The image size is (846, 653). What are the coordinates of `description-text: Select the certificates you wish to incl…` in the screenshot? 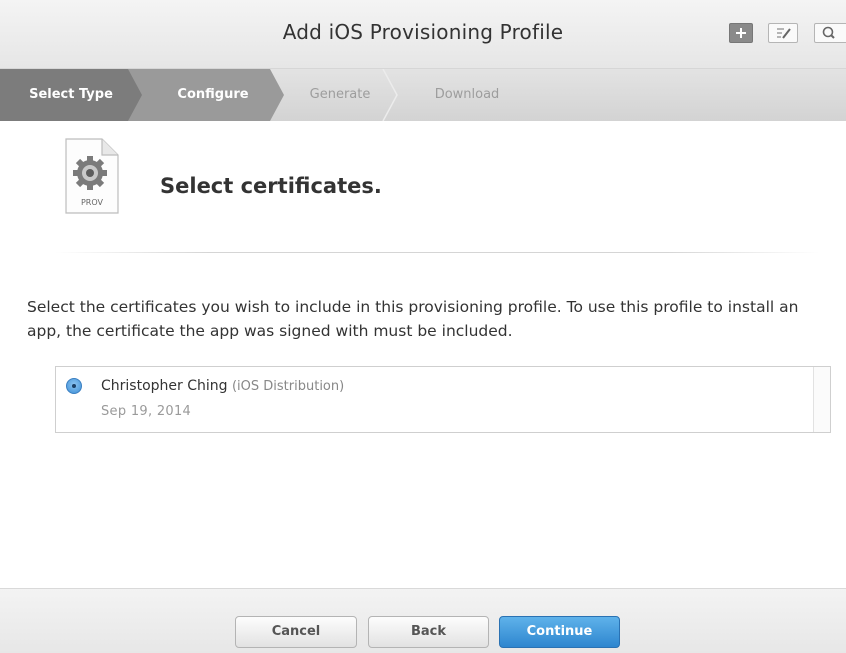 It's located at (413, 319).